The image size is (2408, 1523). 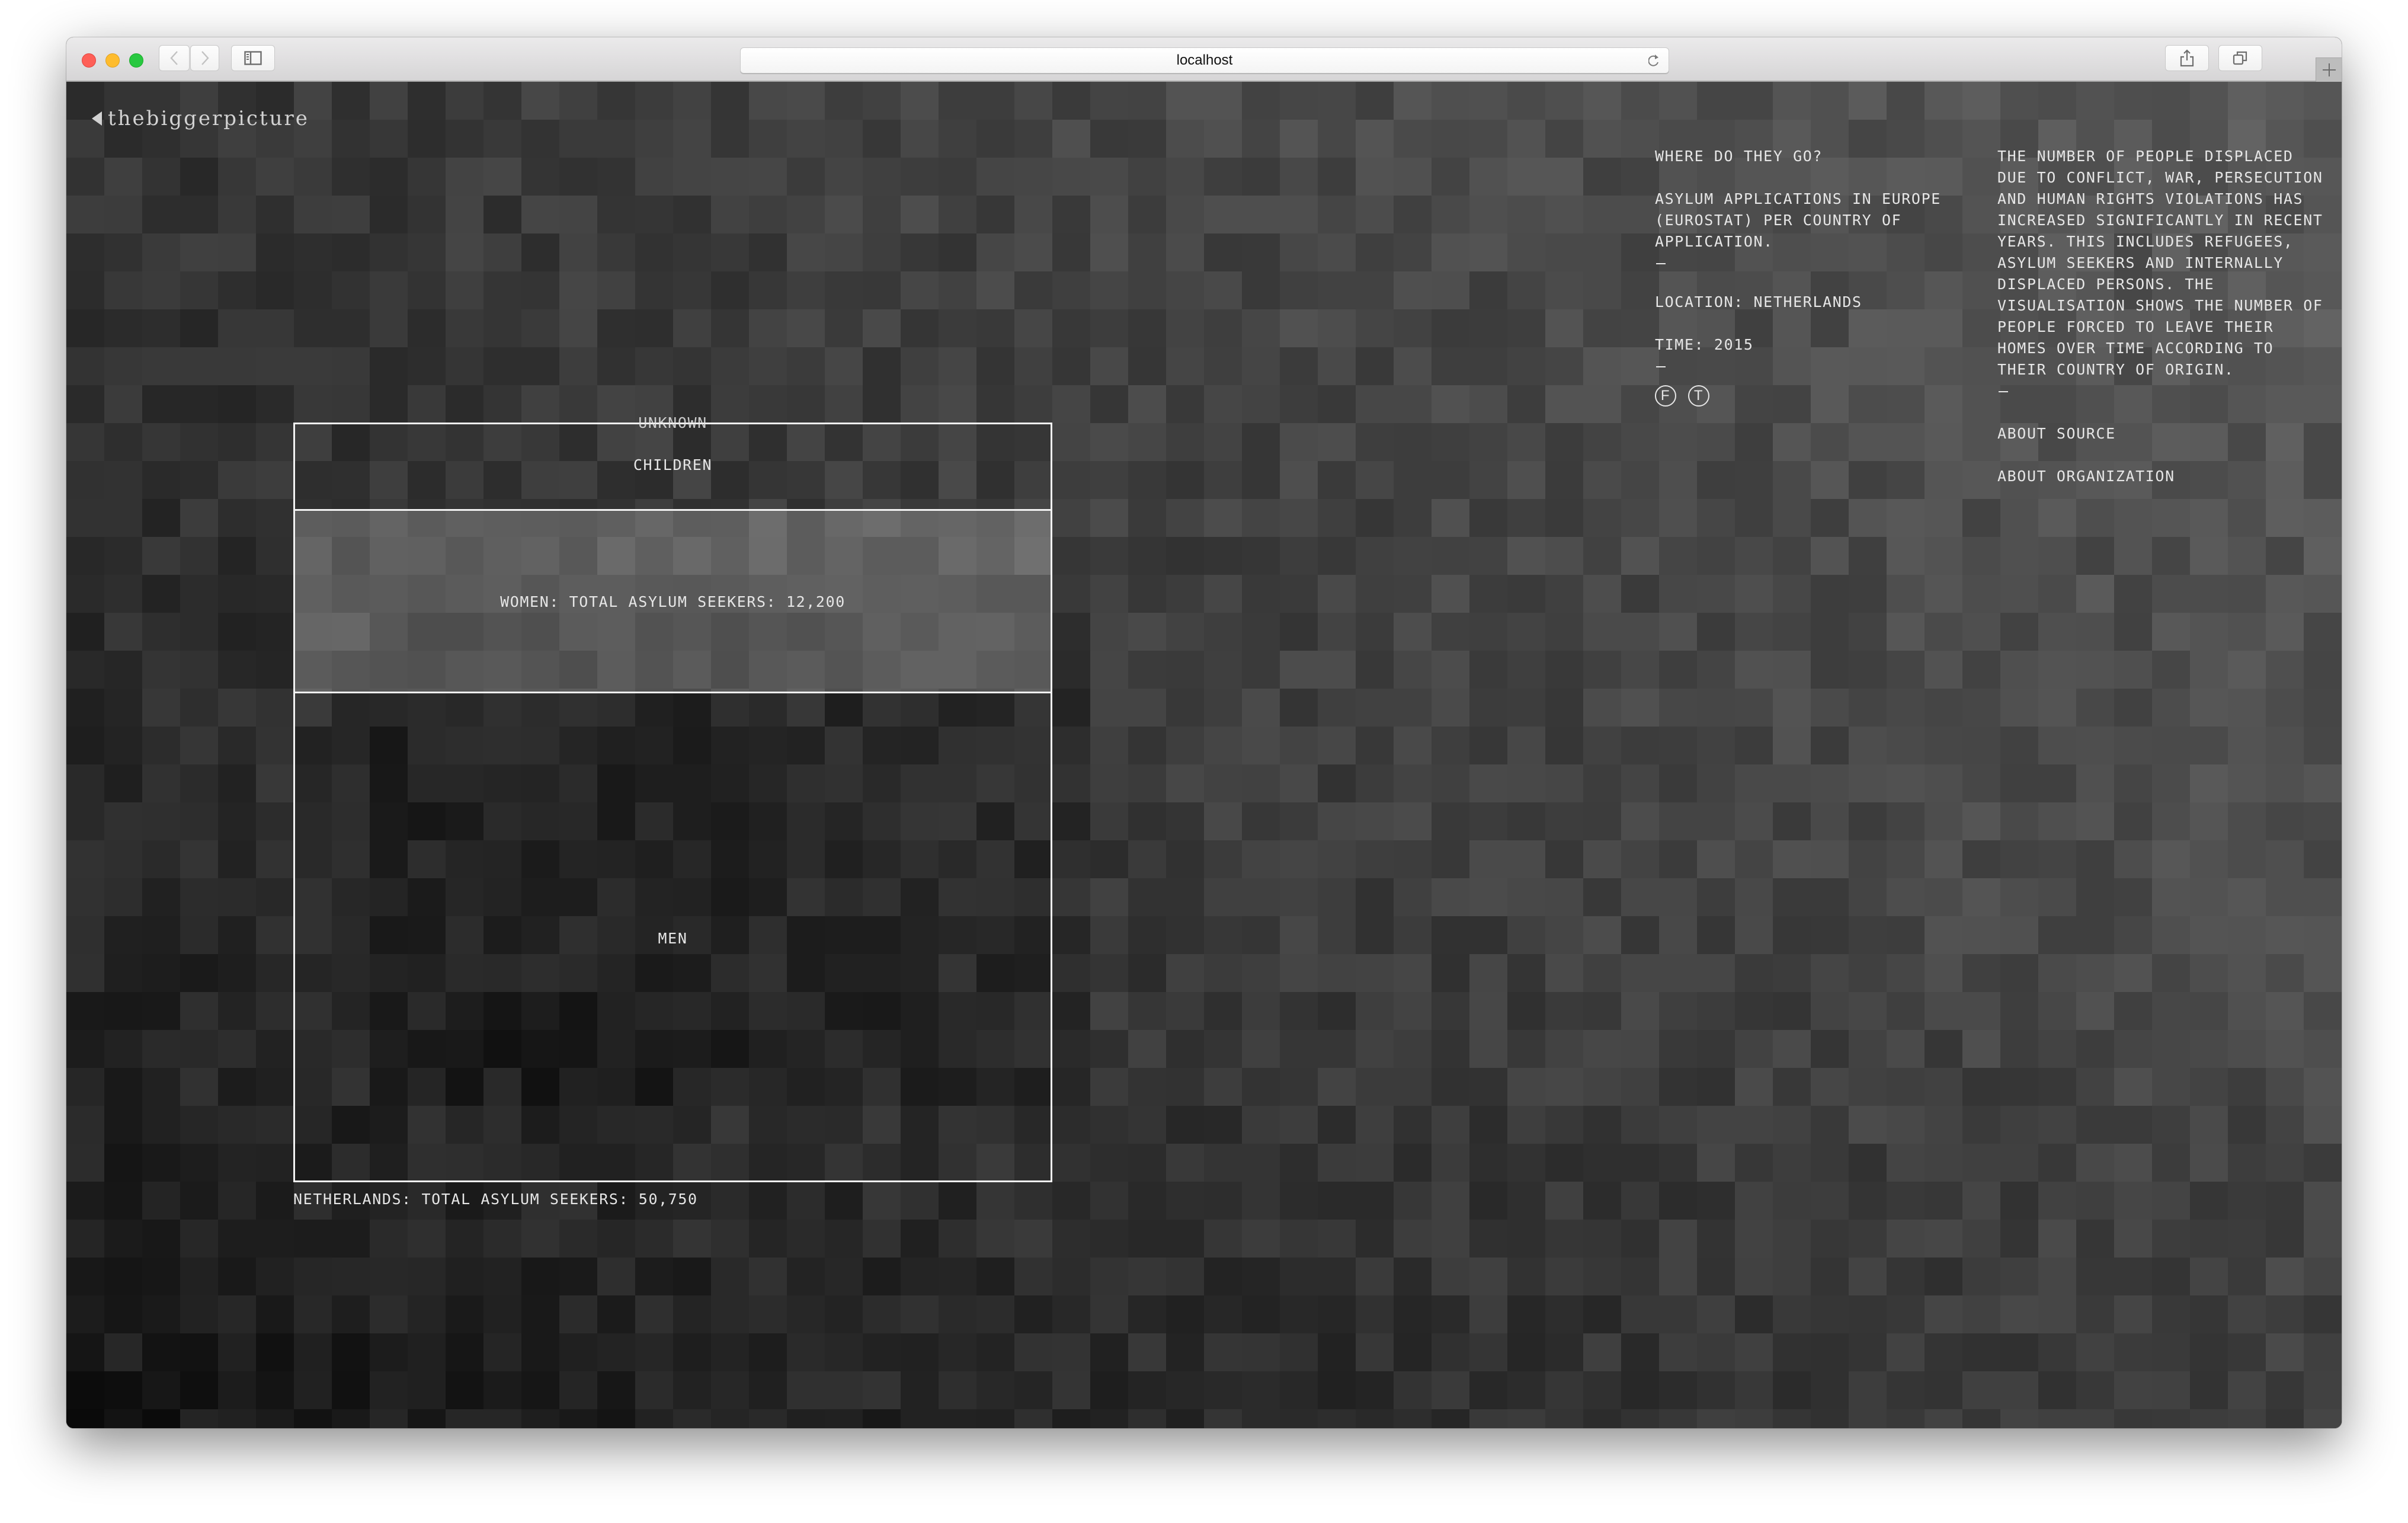 I want to click on sidebar-toggle-button, so click(x=253, y=58).